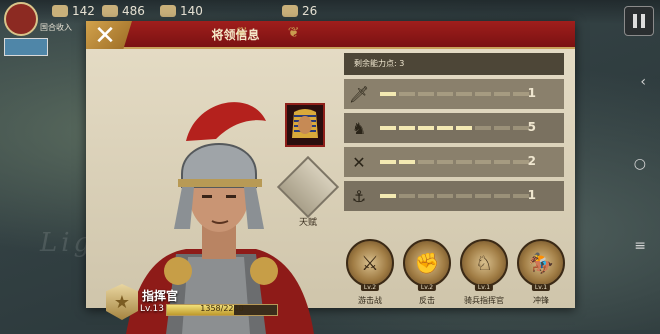 This screenshot has width=660, height=334. What do you see at coordinates (454, 145) in the screenshot?
I see `stat-rows: 🗡 1 ♞ 5 ✕ 2 ⚓ 1` at bounding box center [454, 145].